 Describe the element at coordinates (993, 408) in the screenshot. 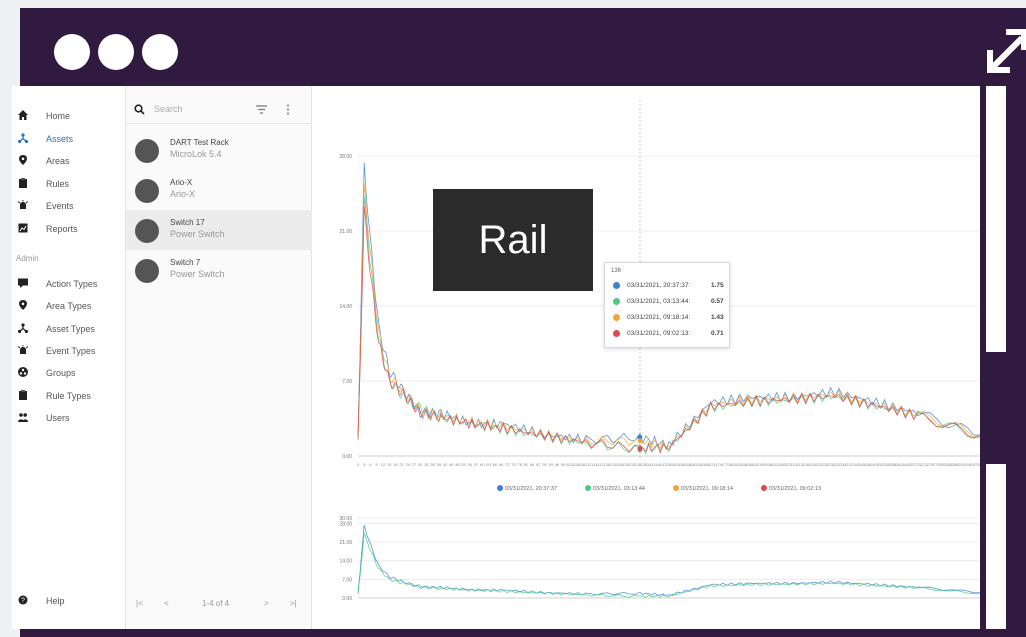

I see `right-panel-dark-block` at that location.